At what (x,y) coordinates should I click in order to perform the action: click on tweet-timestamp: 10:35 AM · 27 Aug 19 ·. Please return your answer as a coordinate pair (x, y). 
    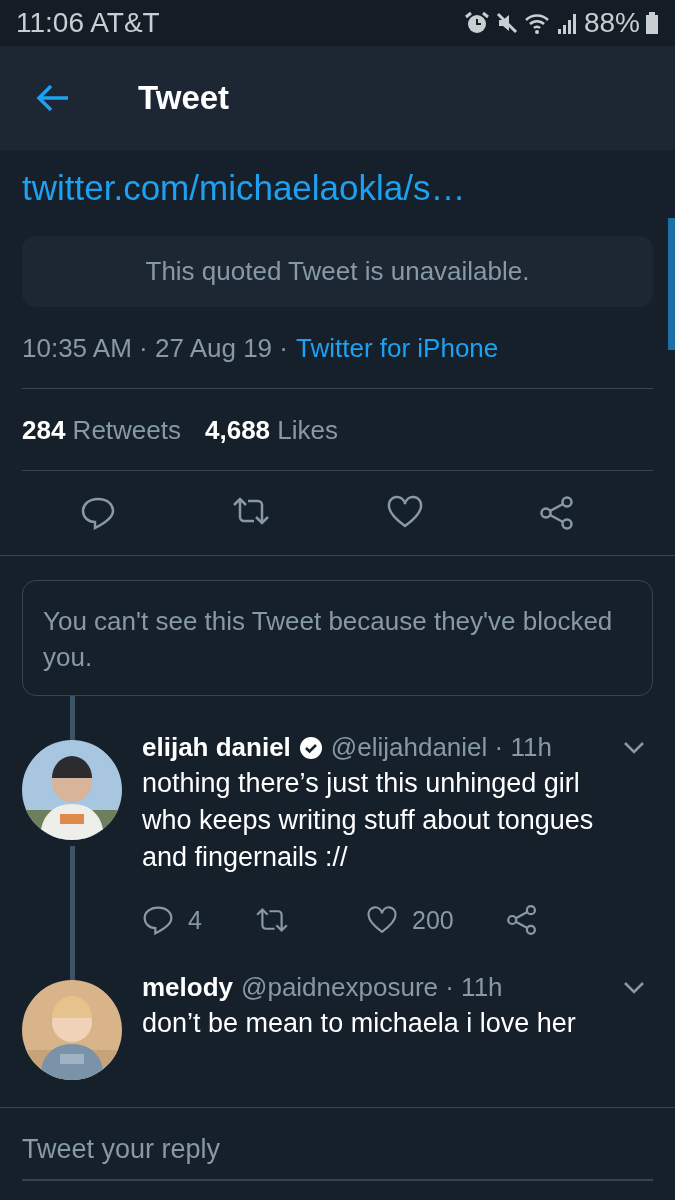
    Looking at the image, I should click on (155, 348).